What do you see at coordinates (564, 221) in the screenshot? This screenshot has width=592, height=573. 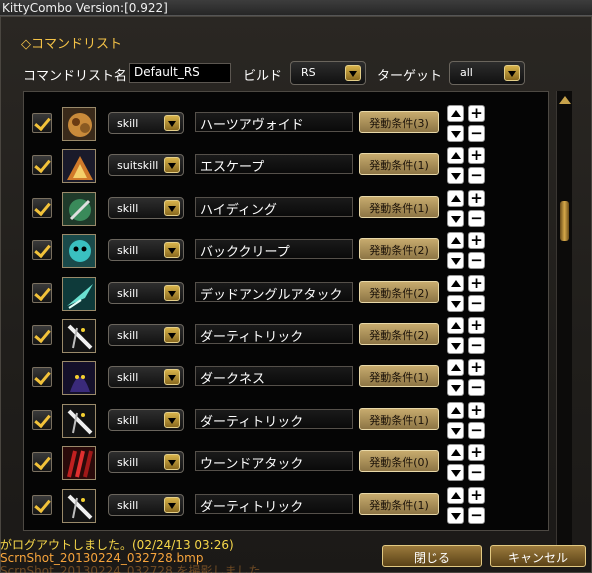 I see `scroll-thumb` at bounding box center [564, 221].